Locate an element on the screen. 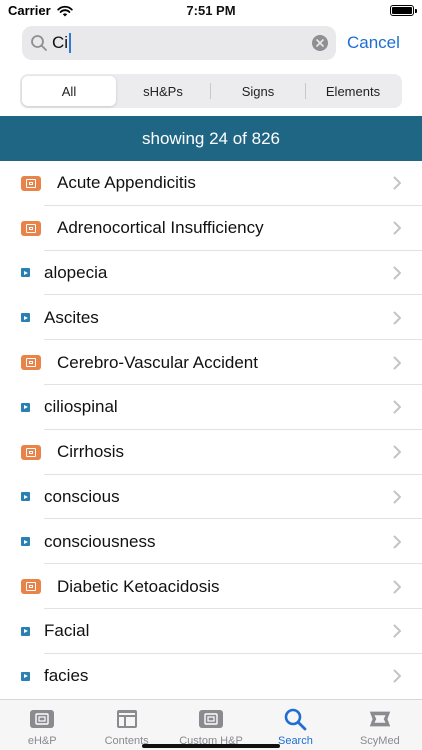 This screenshot has height=750, width=422. list-item: ciliospinal is located at coordinates (211, 407).